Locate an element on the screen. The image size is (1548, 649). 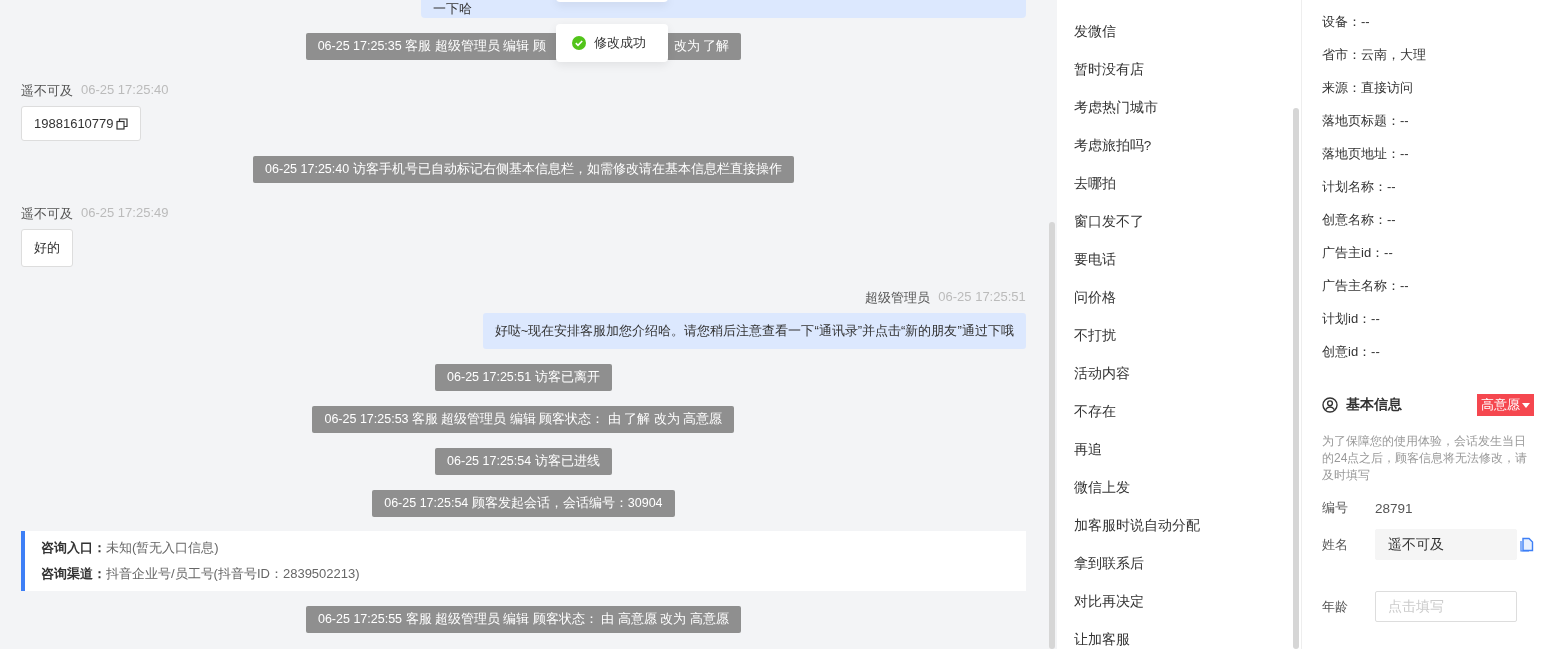
system-message: 06-25 17:25:54 访客已进线 is located at coordinates (523, 461).